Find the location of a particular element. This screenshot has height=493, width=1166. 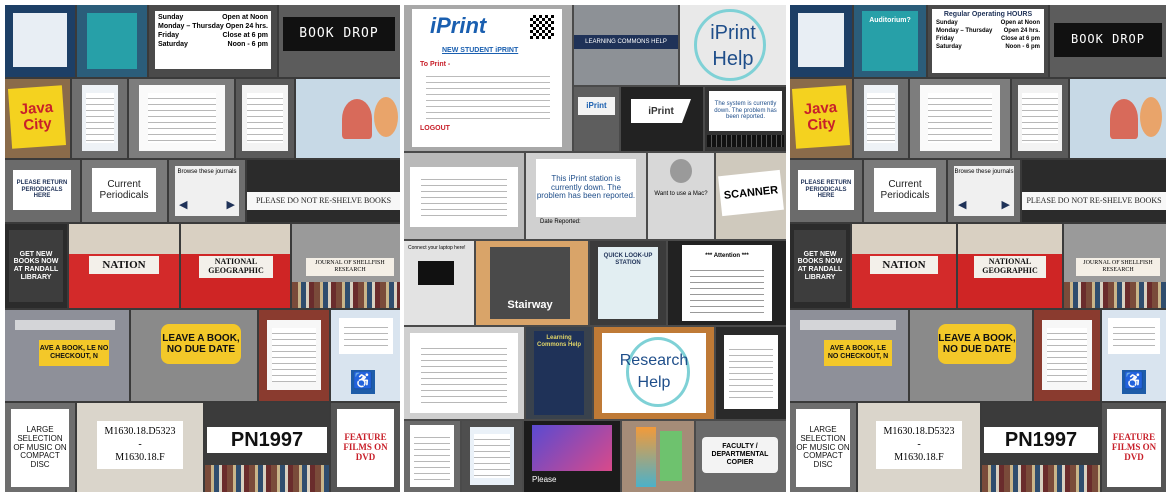

iprint-flag-tile: iPrint is located at coordinates (662, 119).